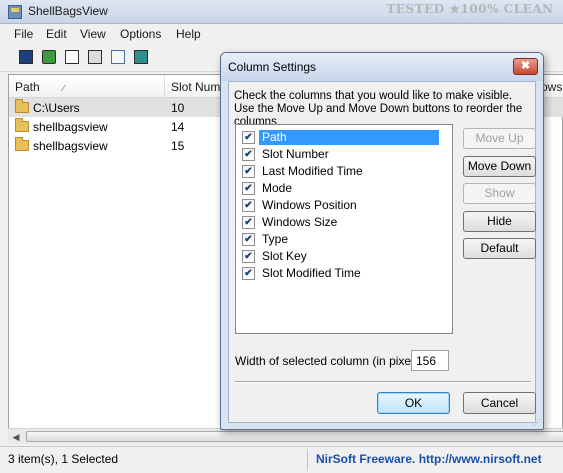 This screenshot has width=563, height=473. What do you see at coordinates (499, 193) in the screenshot?
I see `show-button: Show` at bounding box center [499, 193].